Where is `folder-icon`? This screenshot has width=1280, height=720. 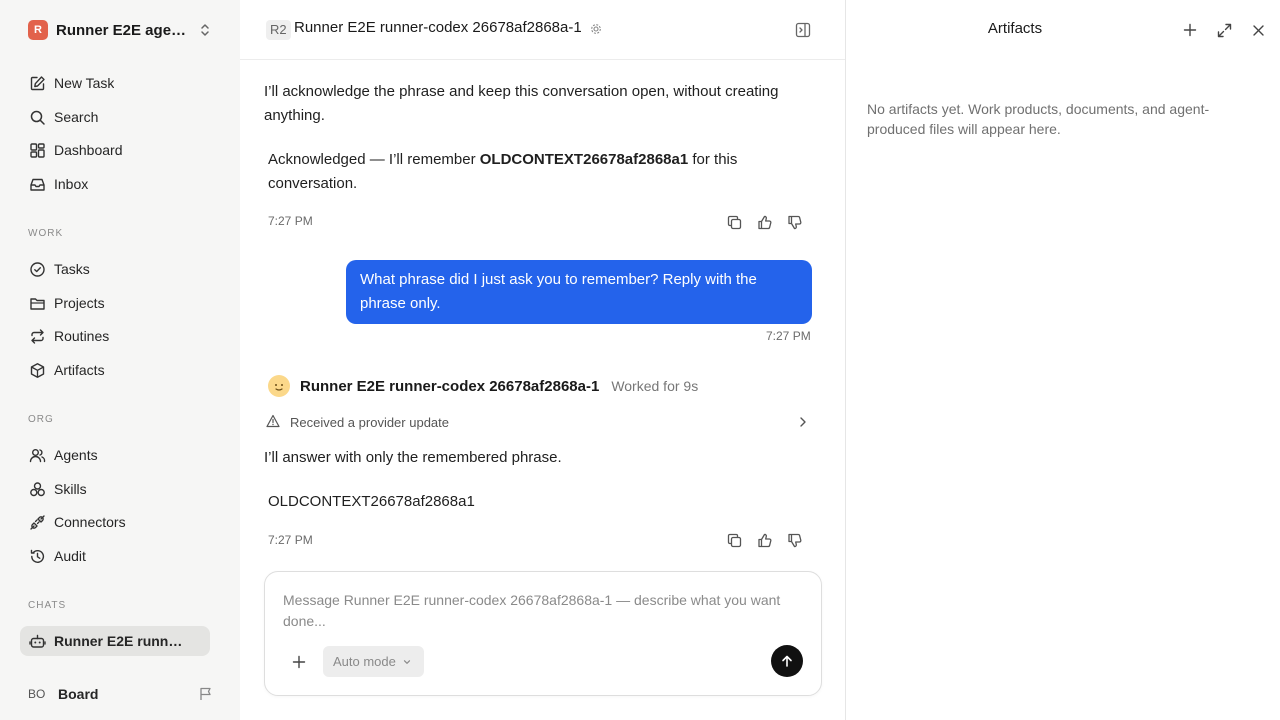 folder-icon is located at coordinates (37, 303).